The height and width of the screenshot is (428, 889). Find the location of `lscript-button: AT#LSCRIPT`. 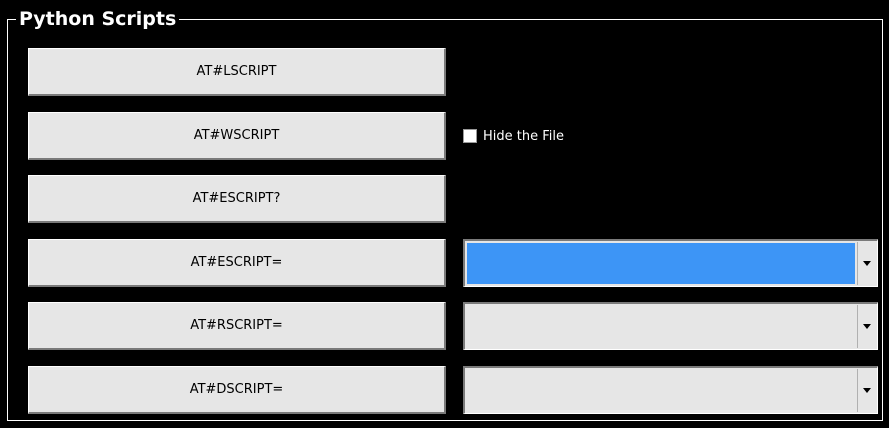

lscript-button: AT#LSCRIPT is located at coordinates (237, 72).